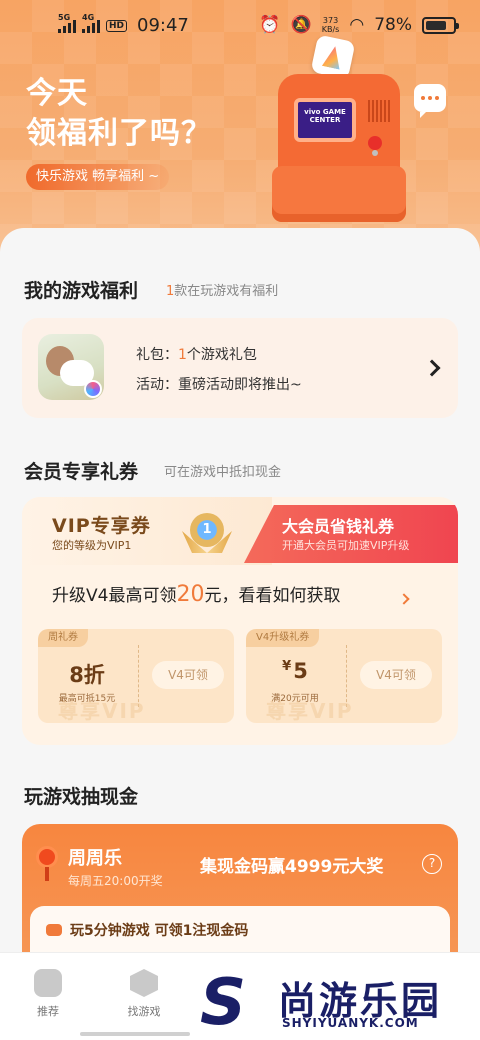  I want to click on hero-tagline: 快乐游戏 畅享福利 ~, so click(98, 177).